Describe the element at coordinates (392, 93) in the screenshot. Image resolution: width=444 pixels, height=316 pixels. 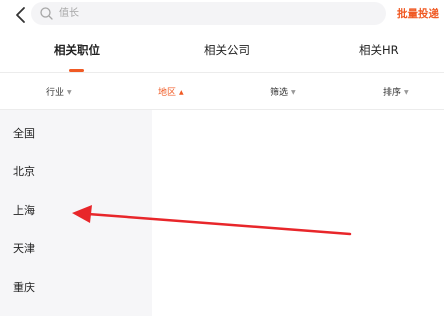
I see `filter-label: 排序` at that location.